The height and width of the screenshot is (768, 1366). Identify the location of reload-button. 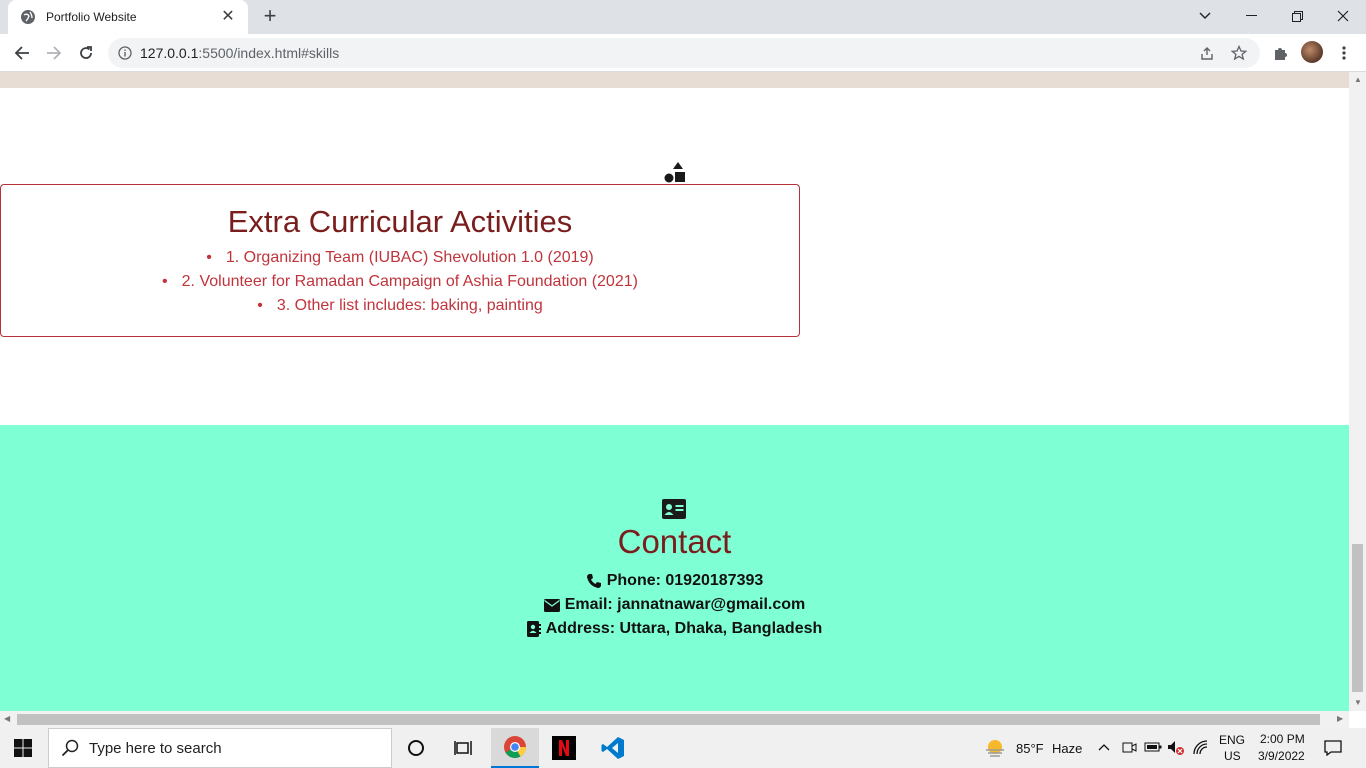
(86, 53).